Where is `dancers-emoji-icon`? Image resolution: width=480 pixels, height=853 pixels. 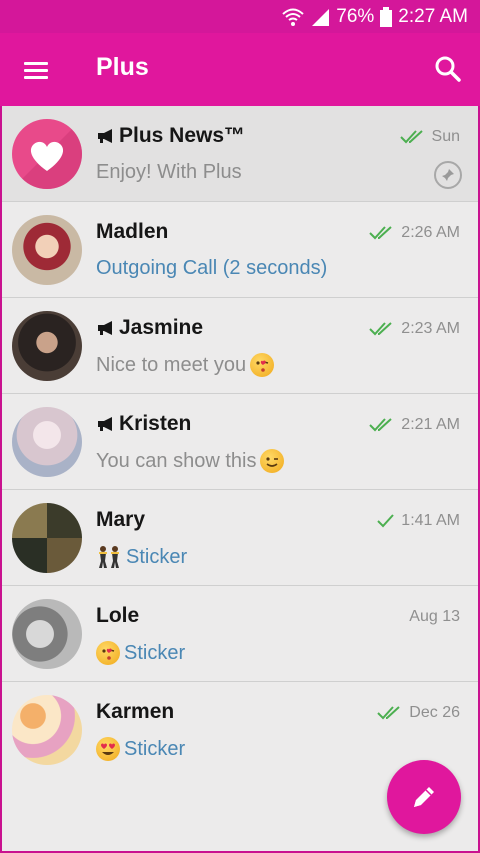
dancers-emoji-icon is located at coordinates (109, 557).